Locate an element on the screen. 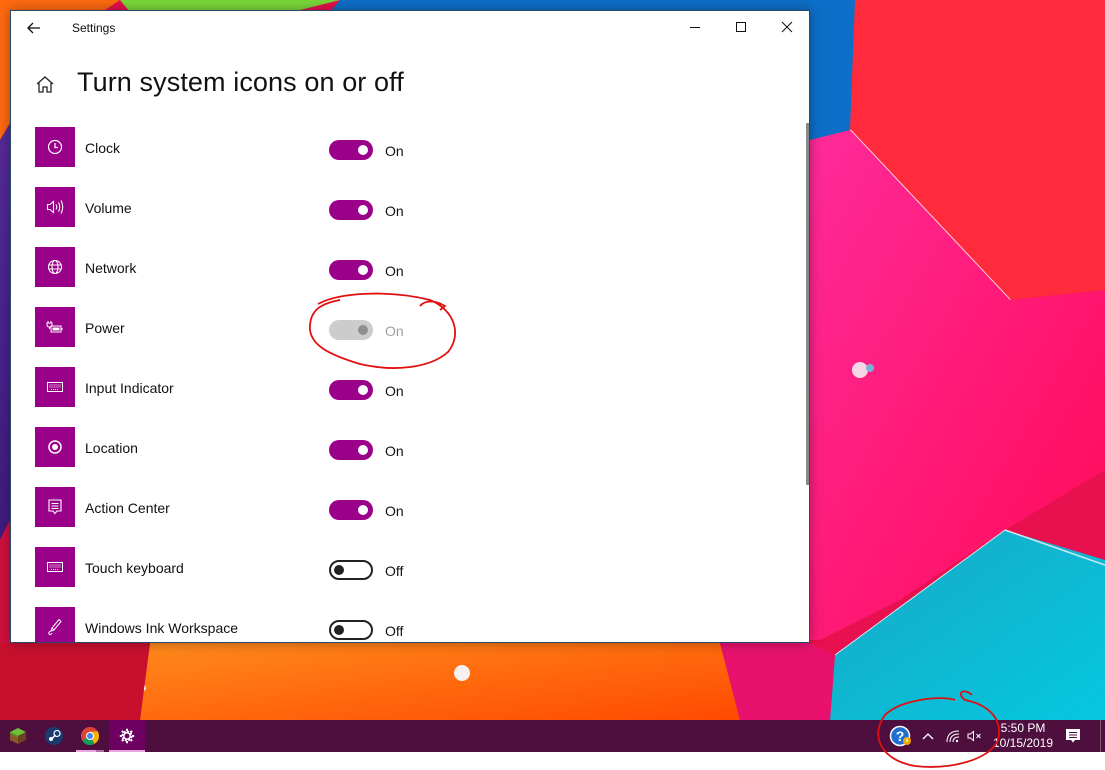  battery-plug-icon is located at coordinates (54, 327).